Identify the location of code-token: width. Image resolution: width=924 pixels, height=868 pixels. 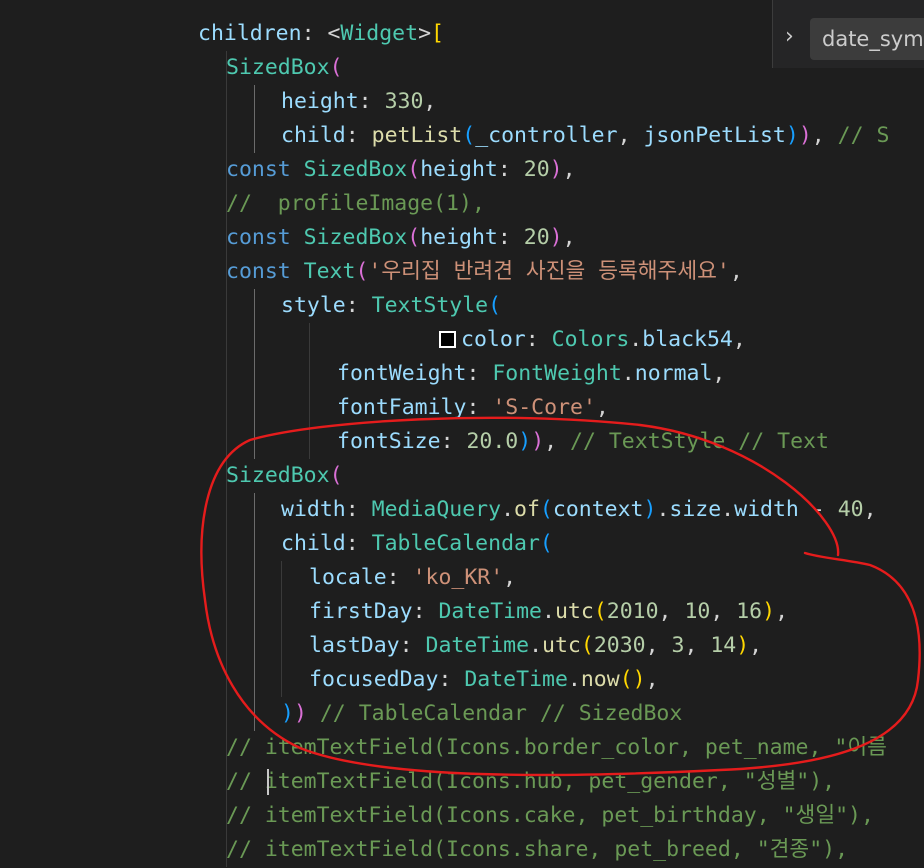
(766, 509).